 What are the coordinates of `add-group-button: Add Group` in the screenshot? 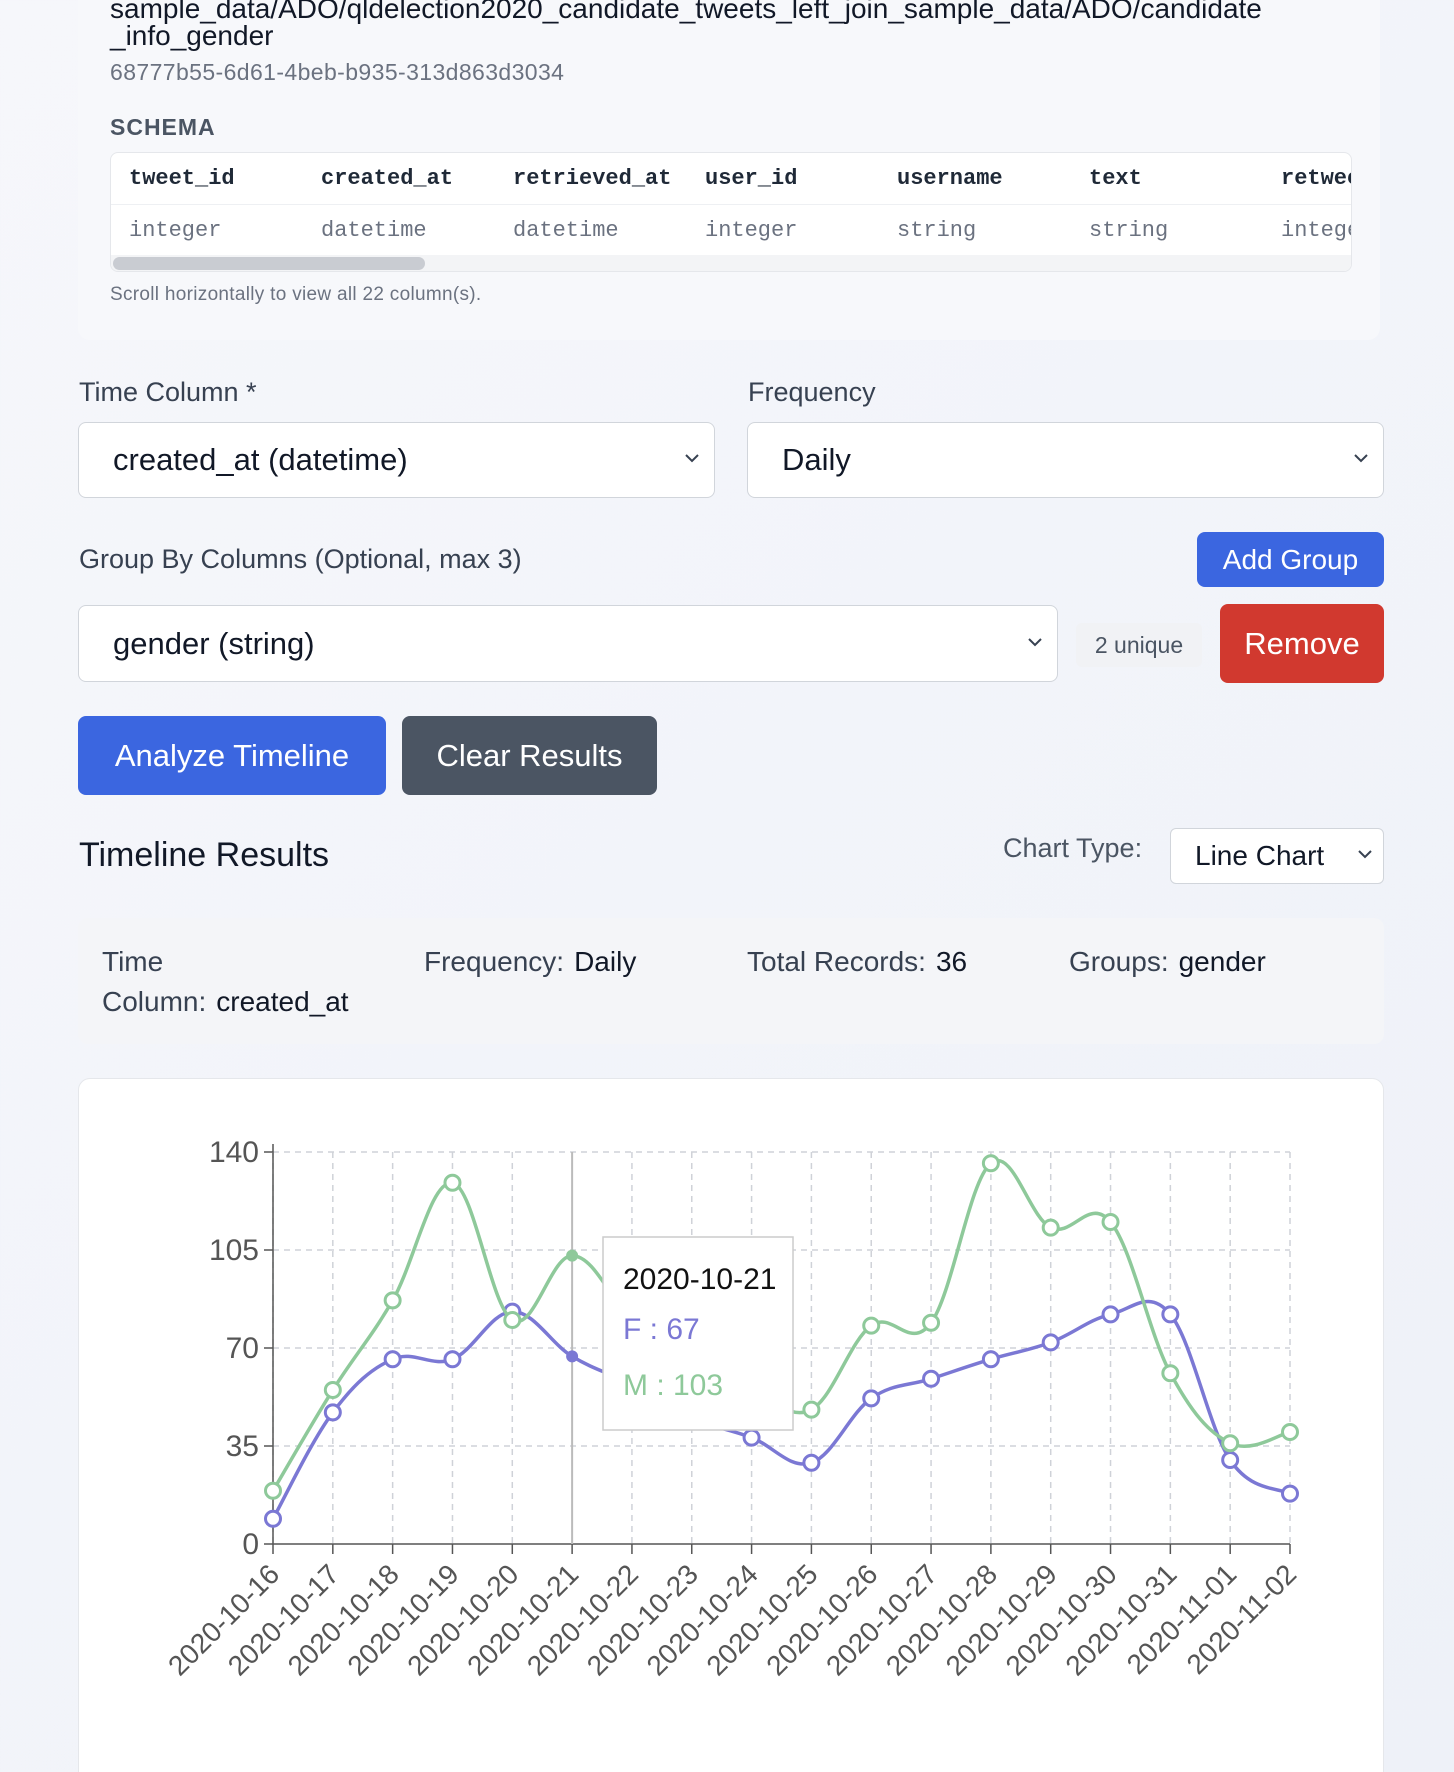 It's located at (1290, 559).